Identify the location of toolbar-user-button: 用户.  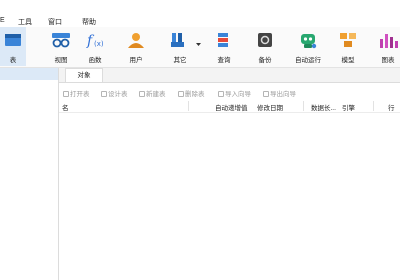
(136, 46).